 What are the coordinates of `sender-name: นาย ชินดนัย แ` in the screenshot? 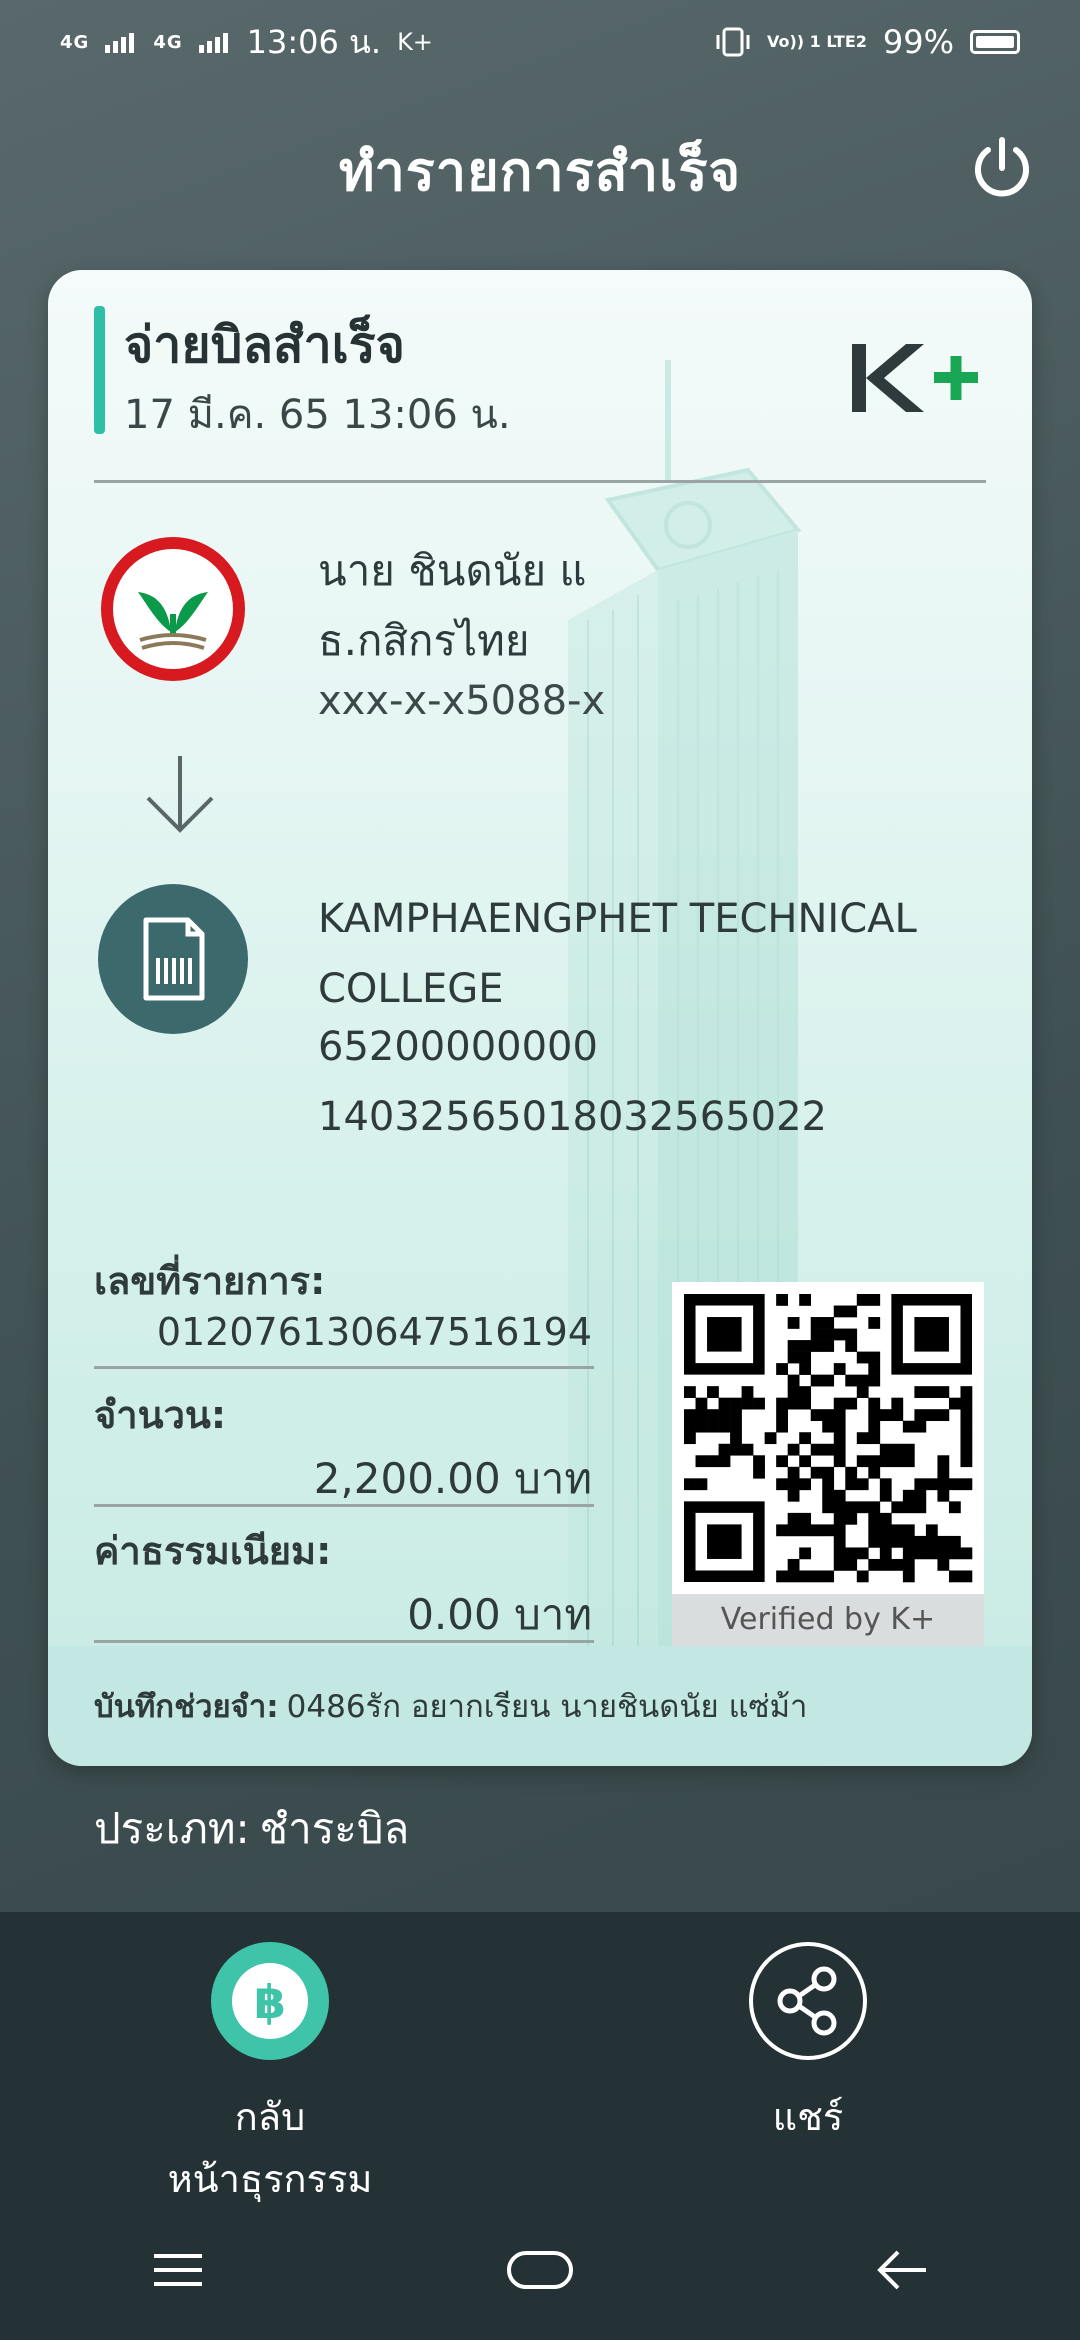 It's located at (452, 570).